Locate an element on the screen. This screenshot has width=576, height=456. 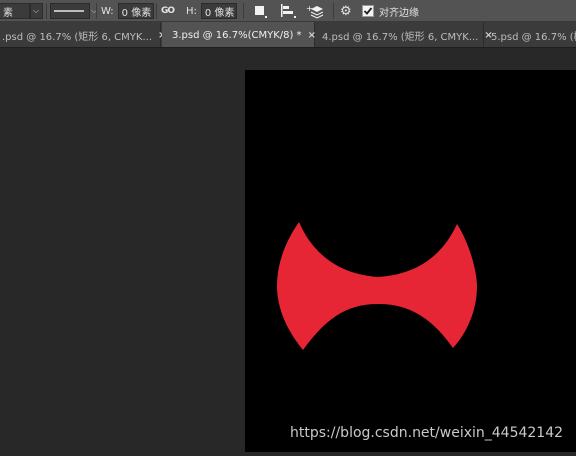
path-alignment-icon is located at coordinates (288, 11).